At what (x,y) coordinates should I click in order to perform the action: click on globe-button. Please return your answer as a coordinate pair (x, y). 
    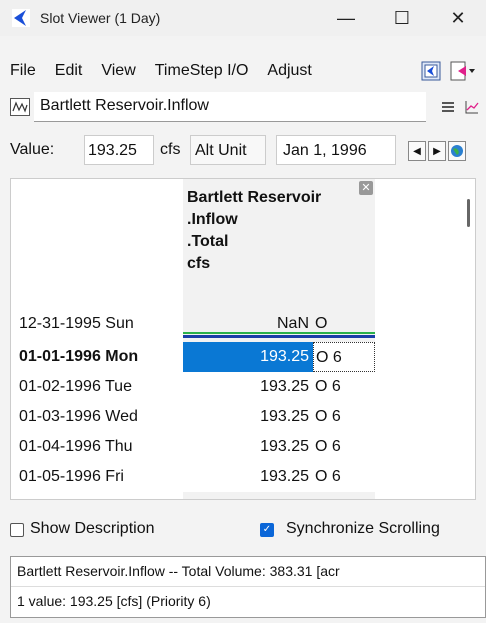
    Looking at the image, I should click on (457, 151).